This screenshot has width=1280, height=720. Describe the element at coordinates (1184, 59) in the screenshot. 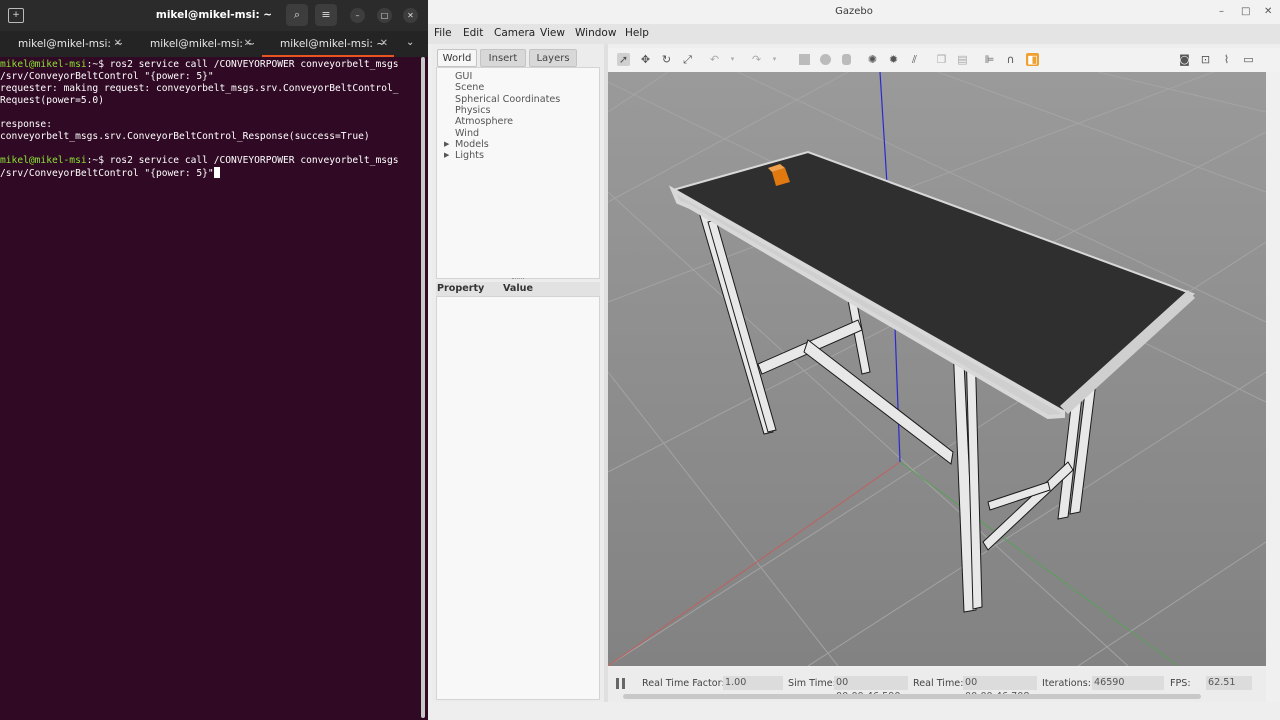

I see `screenshot-icon: ◙` at that location.